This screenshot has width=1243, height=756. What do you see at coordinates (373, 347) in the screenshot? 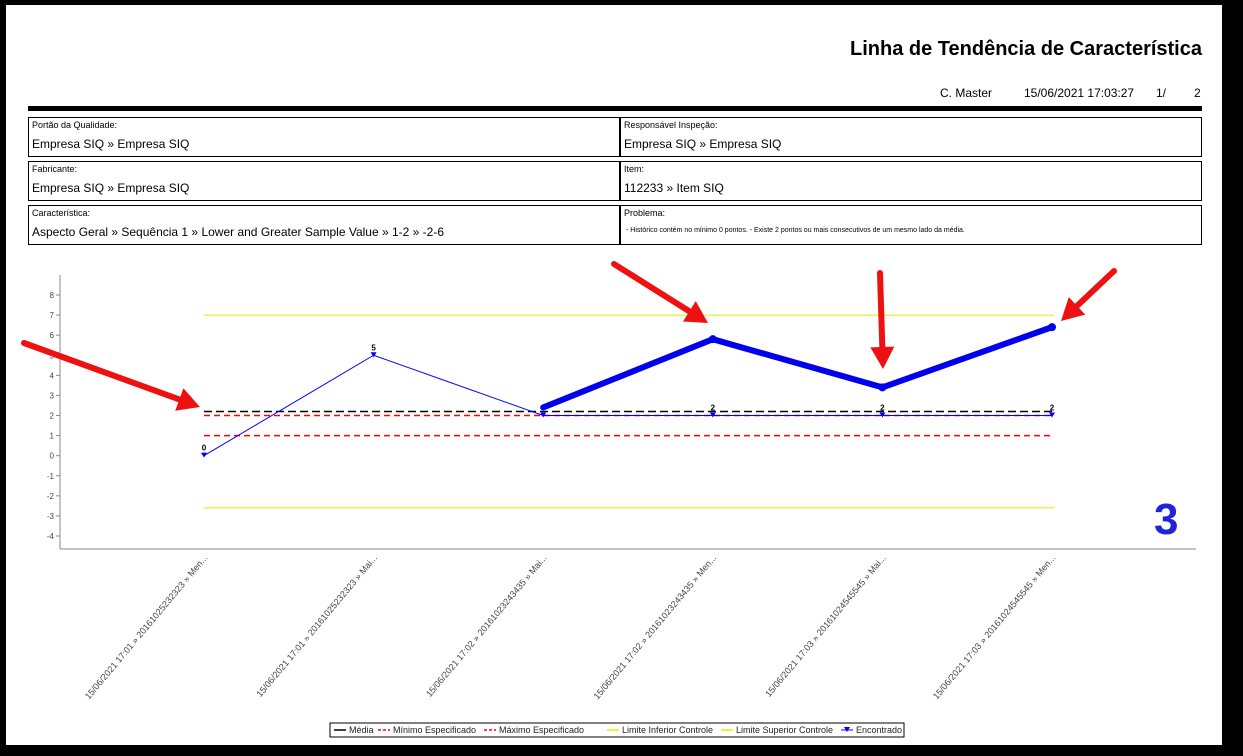
I see `data-label: 5` at bounding box center [373, 347].